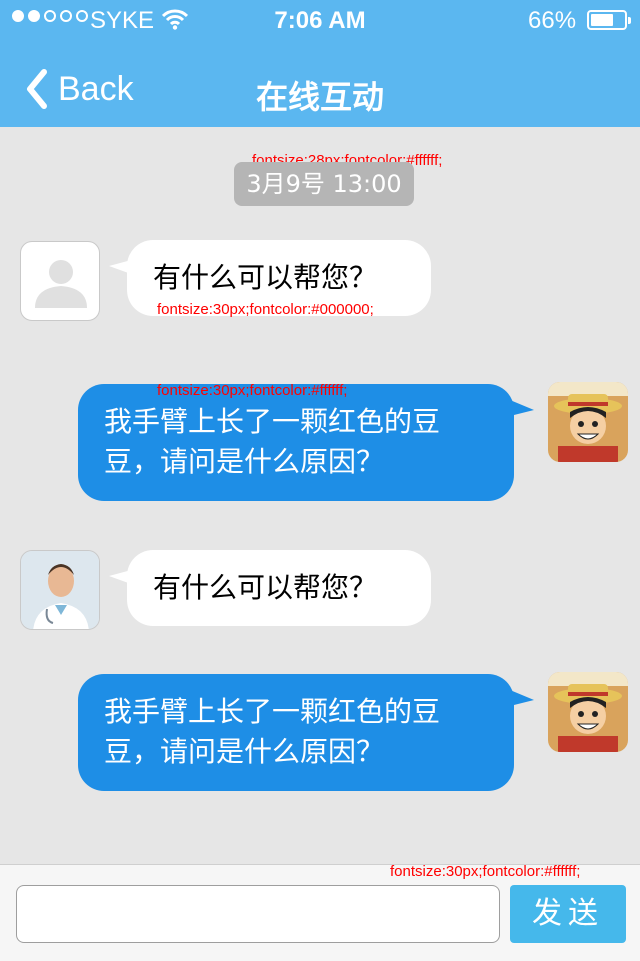  I want to click on outgoing-style-note: fontsize:30px;fontcolor:#ffffff;, so click(252, 390).